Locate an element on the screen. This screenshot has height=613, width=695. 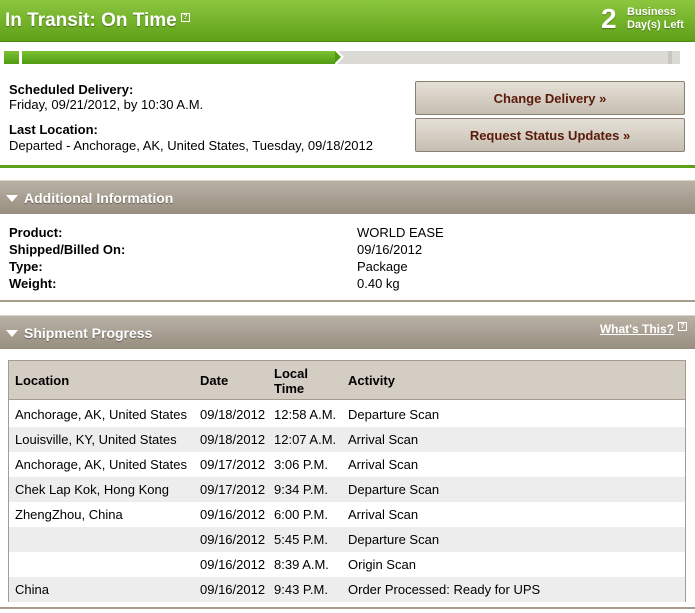
info-label: Product: is located at coordinates (36, 232).